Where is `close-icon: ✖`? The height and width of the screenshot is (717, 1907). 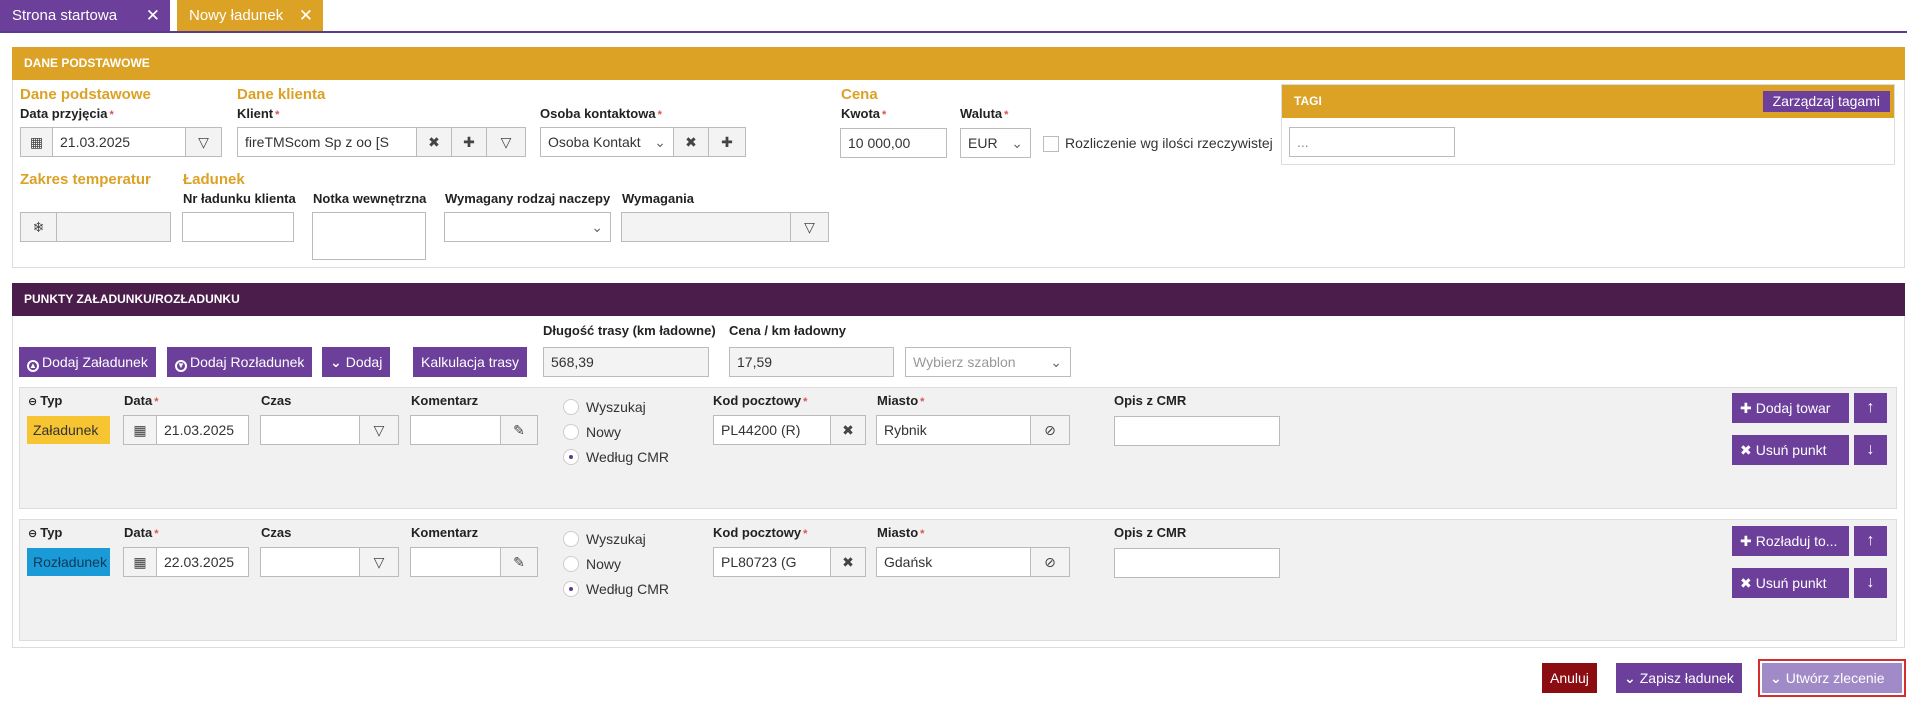 close-icon: ✖ is located at coordinates (1746, 583).